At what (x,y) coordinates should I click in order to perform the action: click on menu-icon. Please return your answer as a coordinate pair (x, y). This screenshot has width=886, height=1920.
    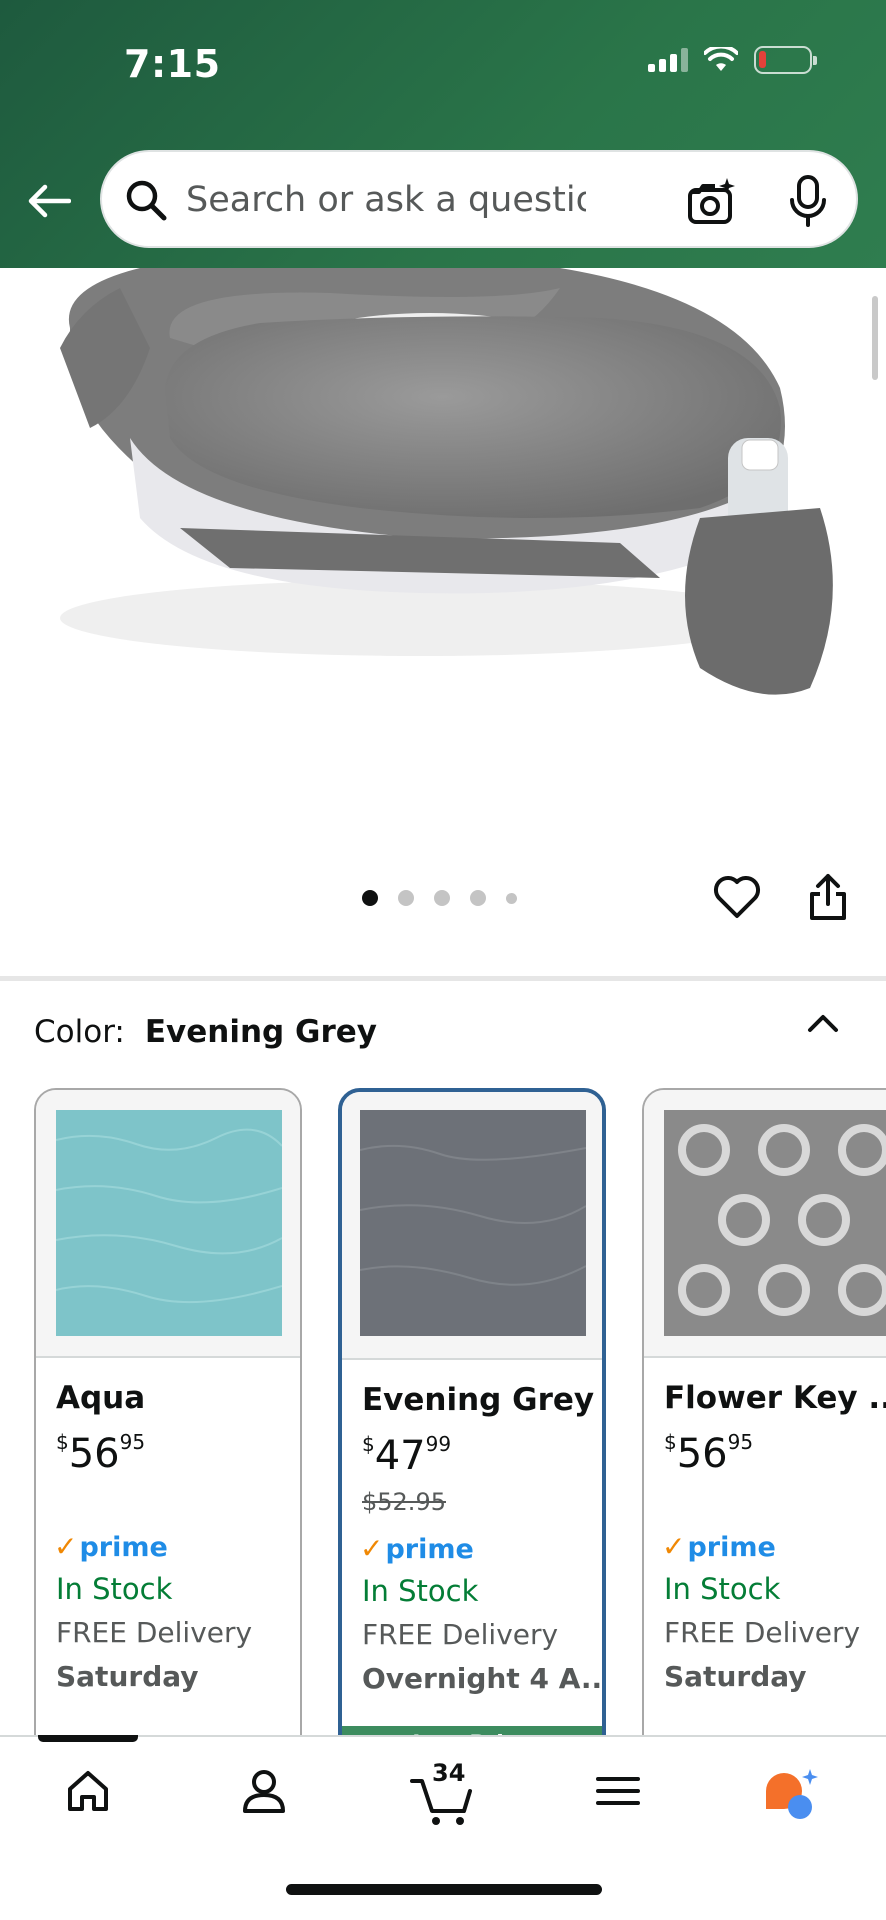
    Looking at the image, I should click on (618, 1791).